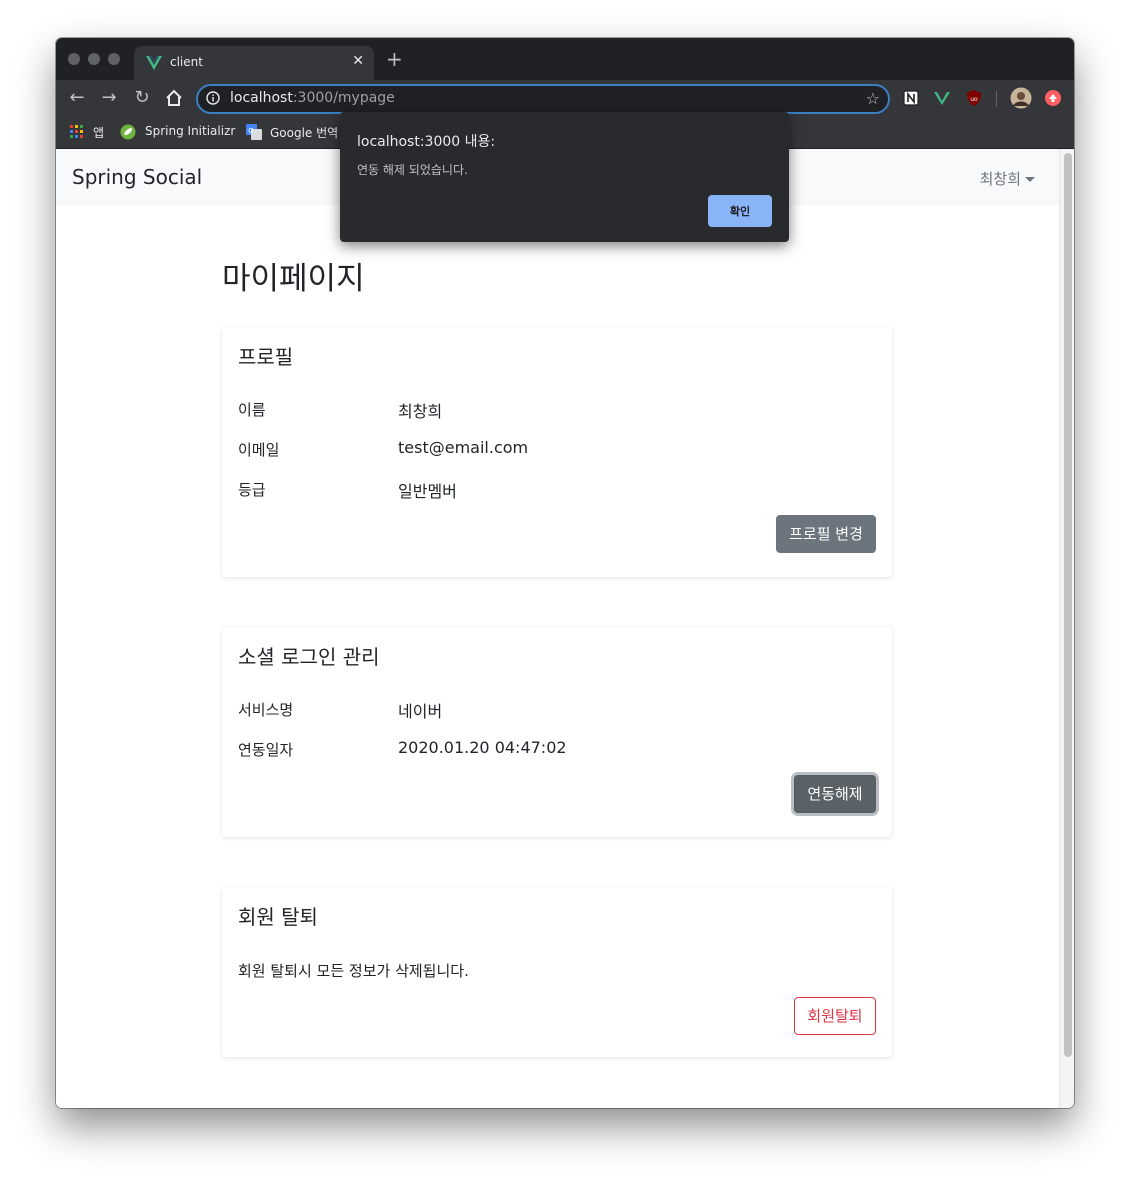 The image size is (1130, 1183). I want to click on tab-title: client, so click(186, 62).